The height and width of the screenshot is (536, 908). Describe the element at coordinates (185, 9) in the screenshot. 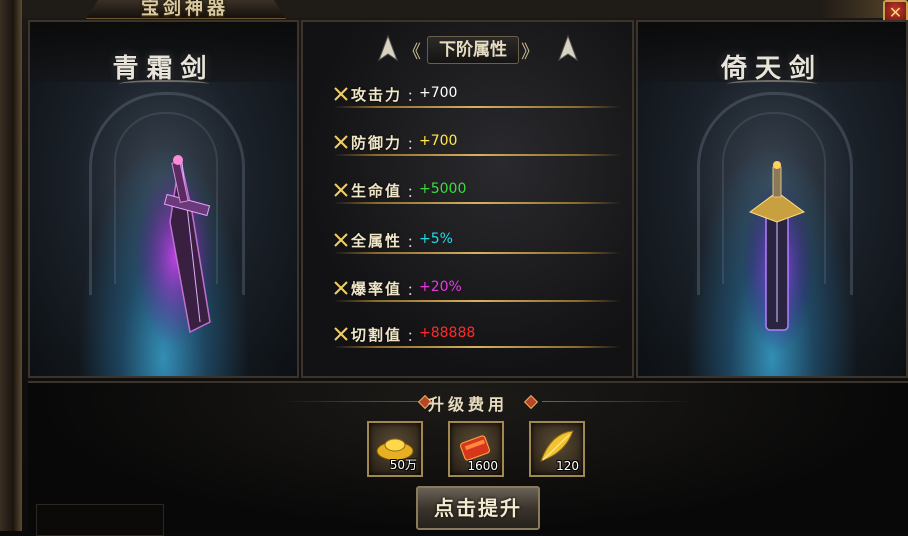

I see `window-title: 宝剑神器` at that location.